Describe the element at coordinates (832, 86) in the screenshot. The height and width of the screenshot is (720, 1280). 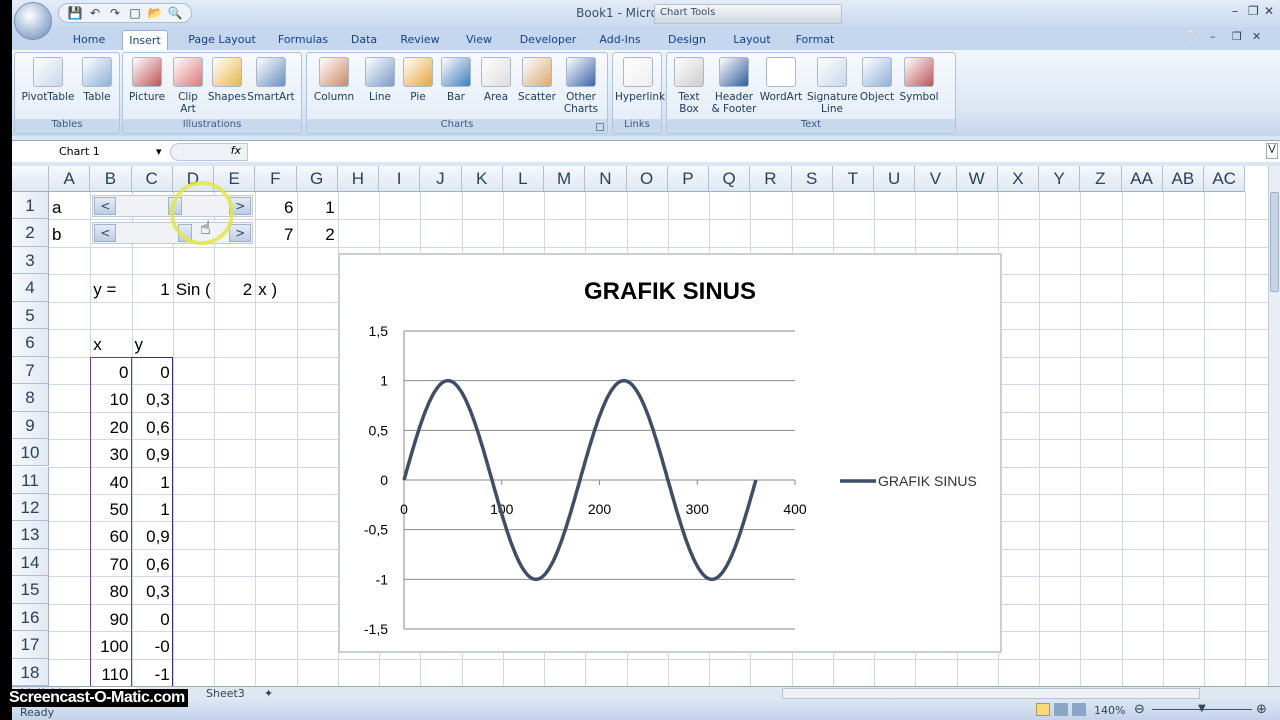
I see `signature-line-button: Signature Line` at that location.